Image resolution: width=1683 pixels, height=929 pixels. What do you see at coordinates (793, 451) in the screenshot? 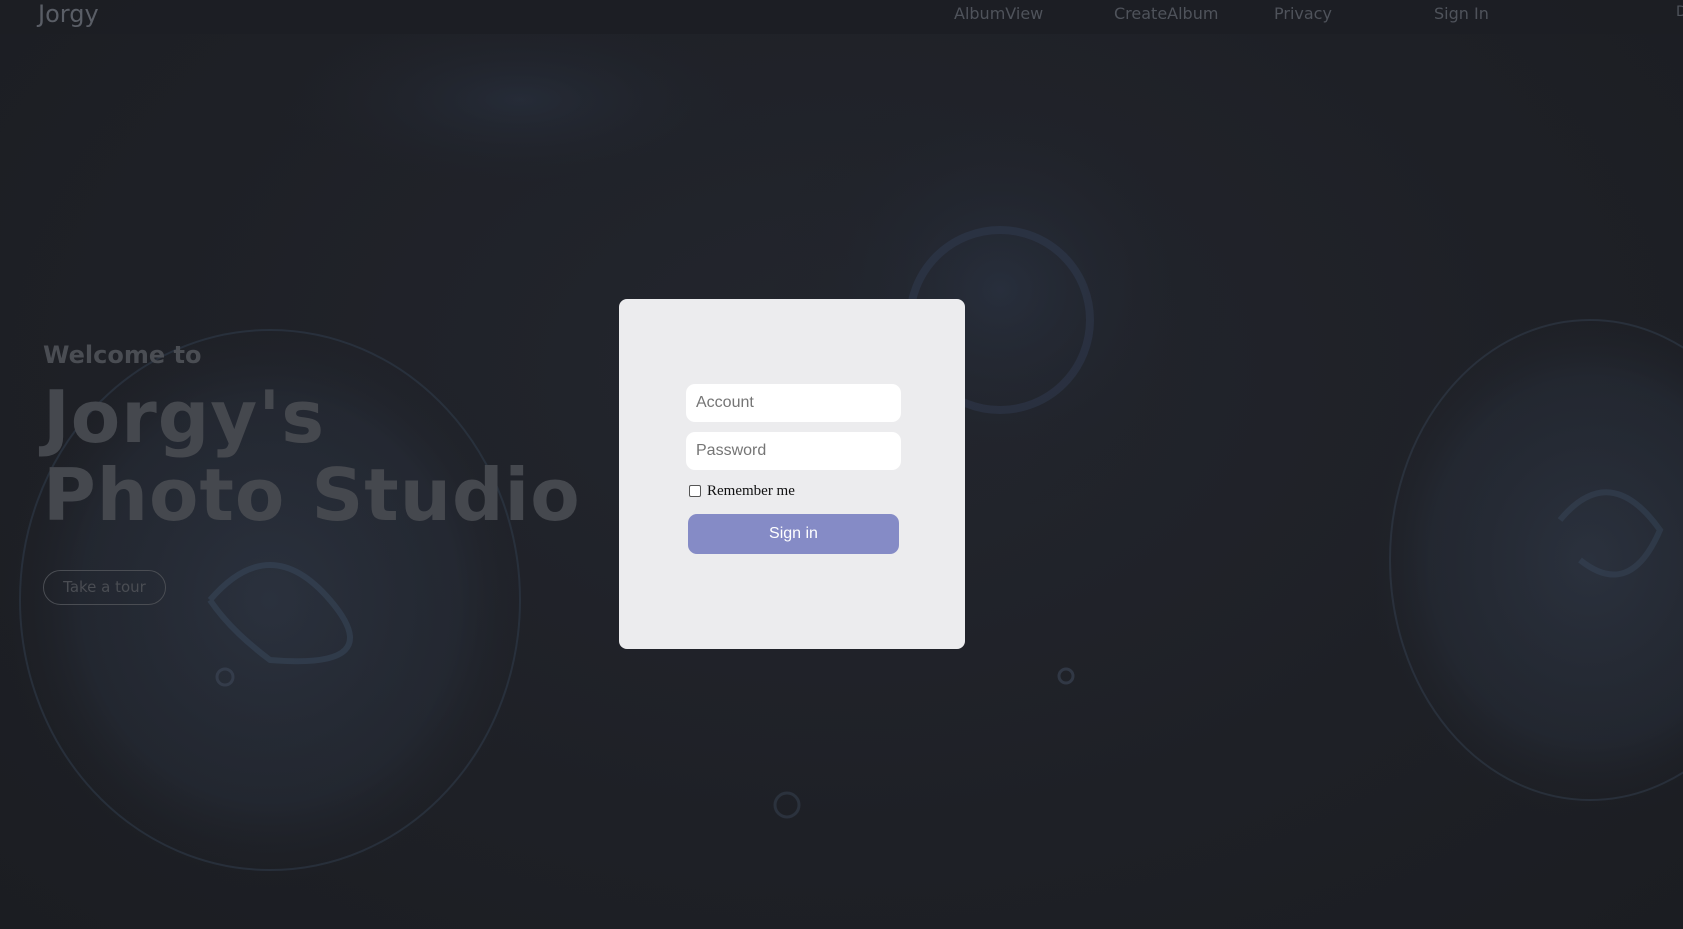
I see `password-input` at bounding box center [793, 451].